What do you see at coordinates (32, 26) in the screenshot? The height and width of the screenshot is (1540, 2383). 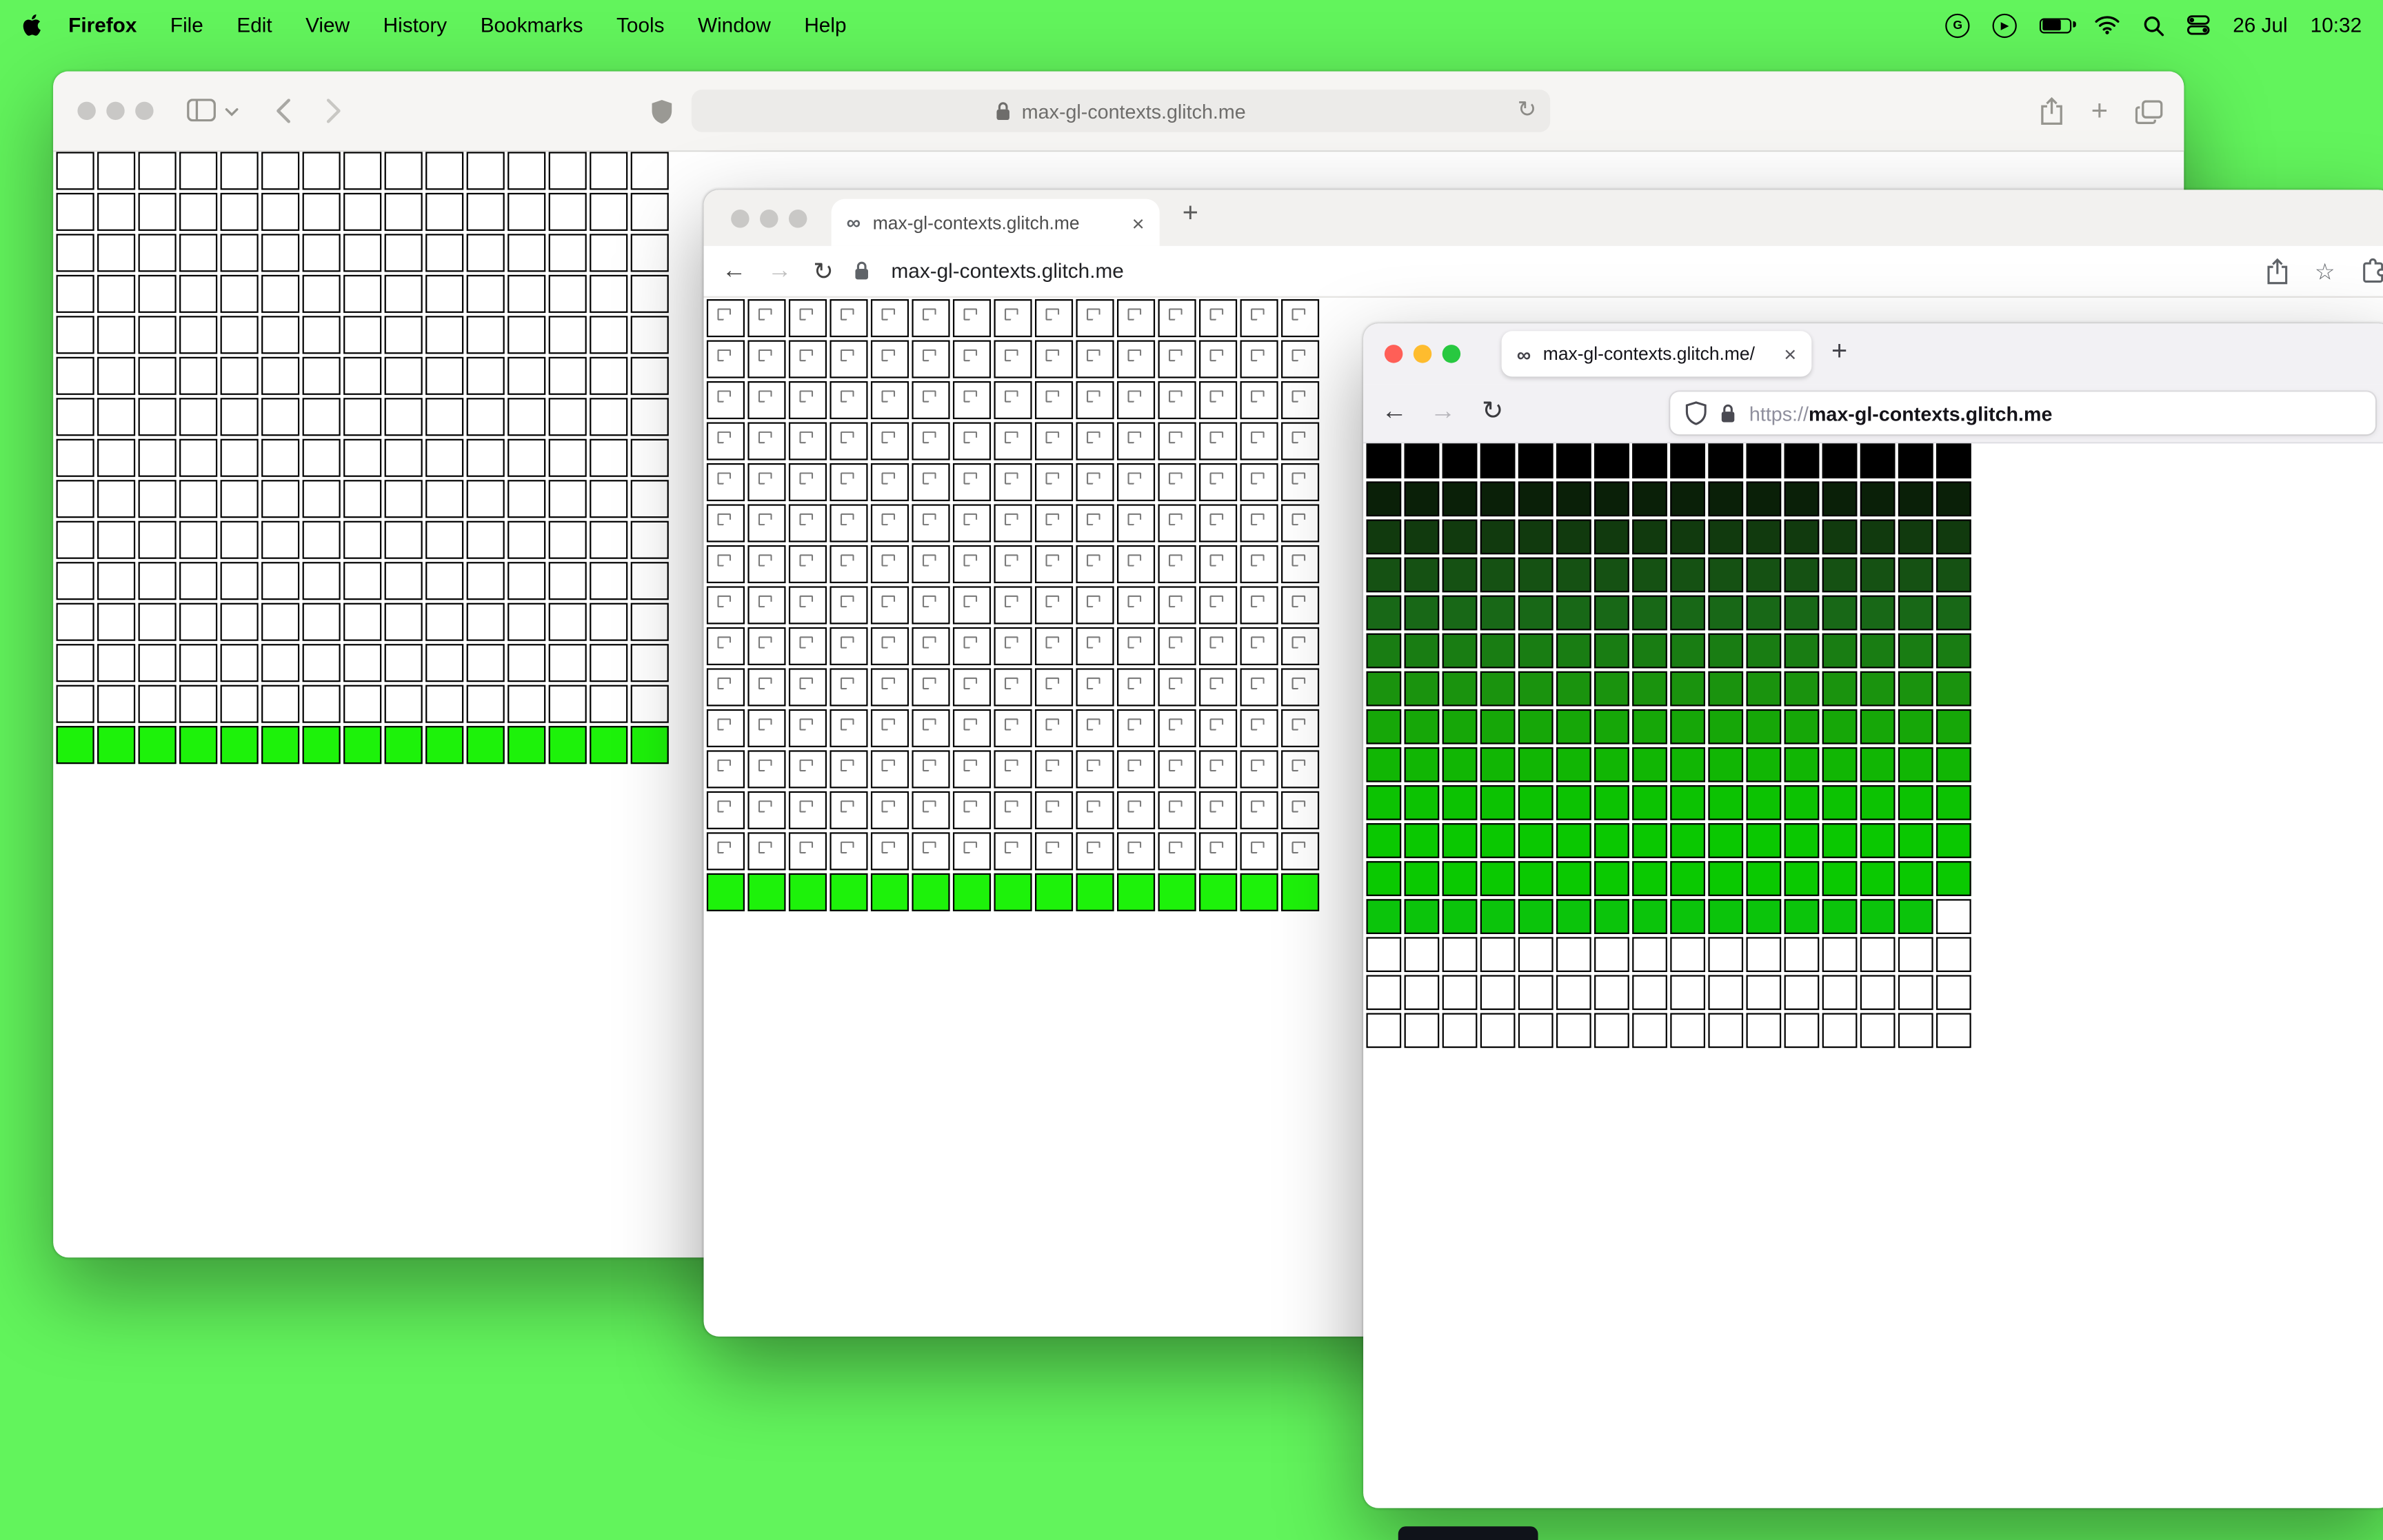 I see `apple-menu` at bounding box center [32, 26].